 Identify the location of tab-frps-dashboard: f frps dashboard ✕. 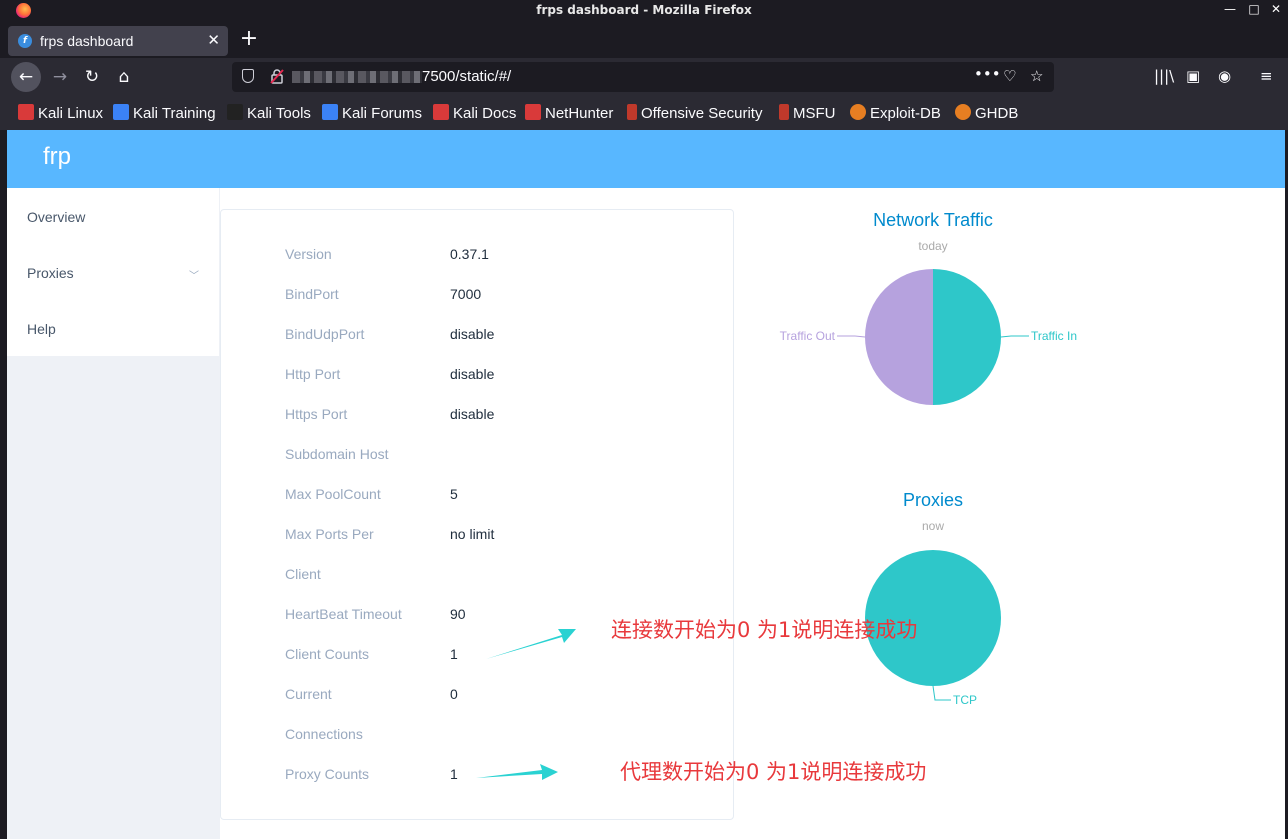
(118, 41).